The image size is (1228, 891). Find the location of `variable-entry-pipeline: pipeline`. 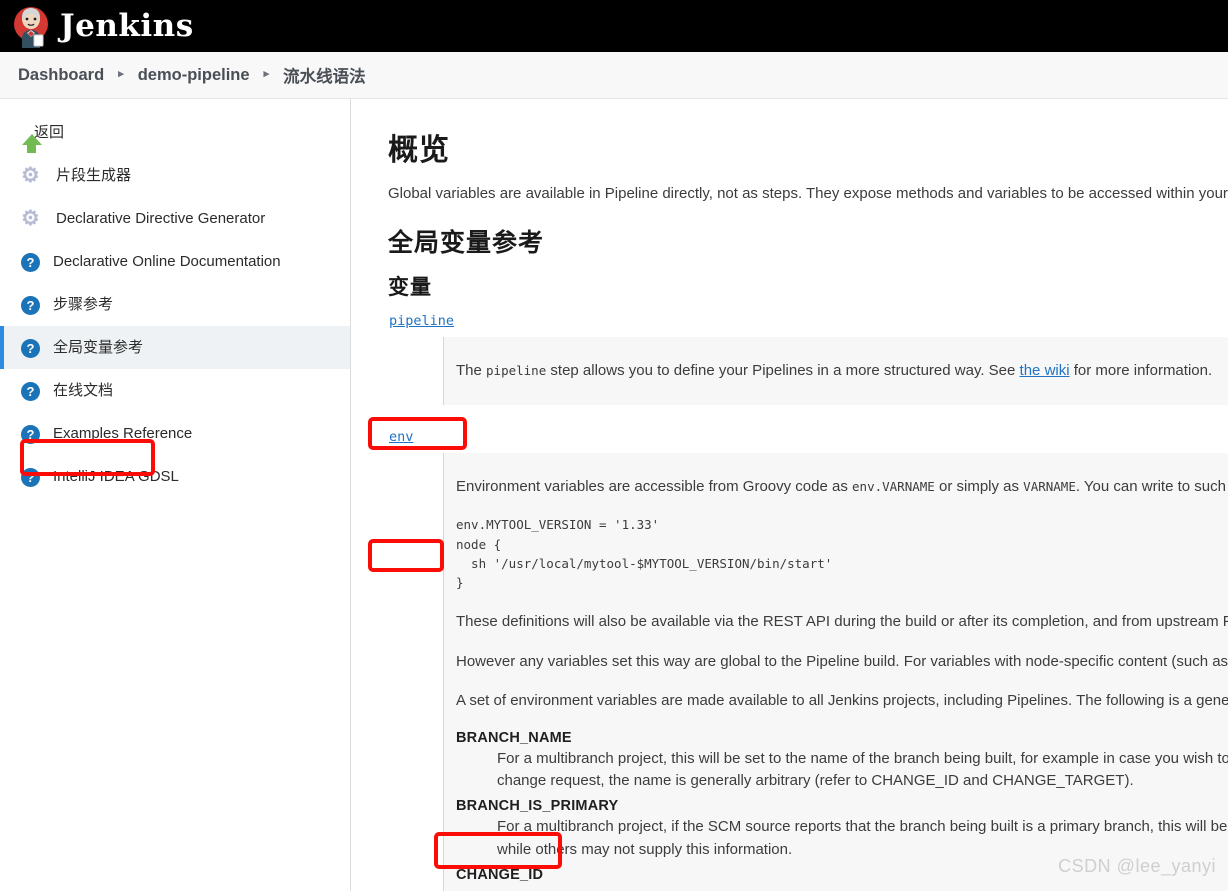

variable-entry-pipeline: pipeline is located at coordinates (808, 324).